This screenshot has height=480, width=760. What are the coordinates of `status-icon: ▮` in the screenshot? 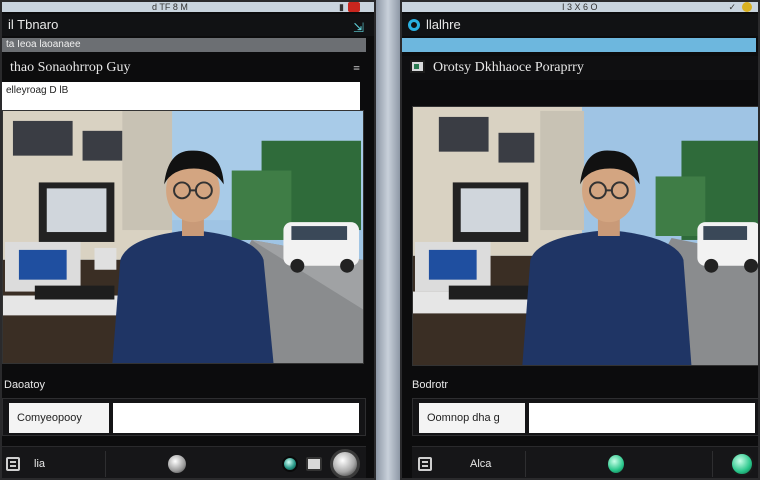 It's located at (341, 7).